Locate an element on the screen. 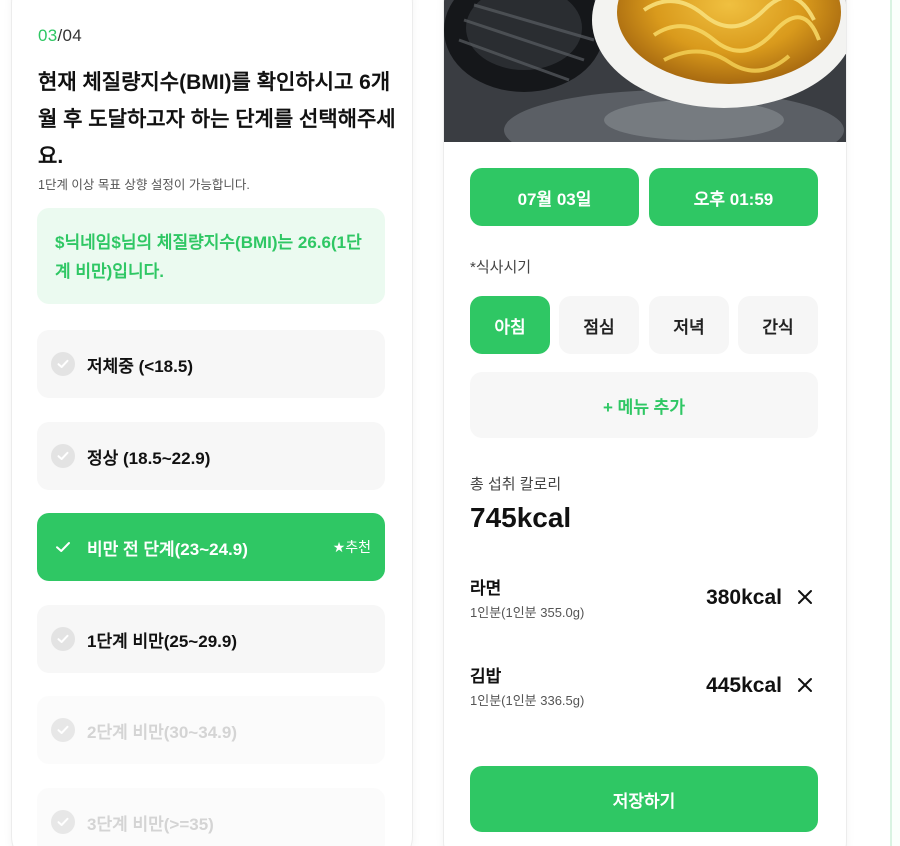  step-total: /04 is located at coordinates (70, 35).